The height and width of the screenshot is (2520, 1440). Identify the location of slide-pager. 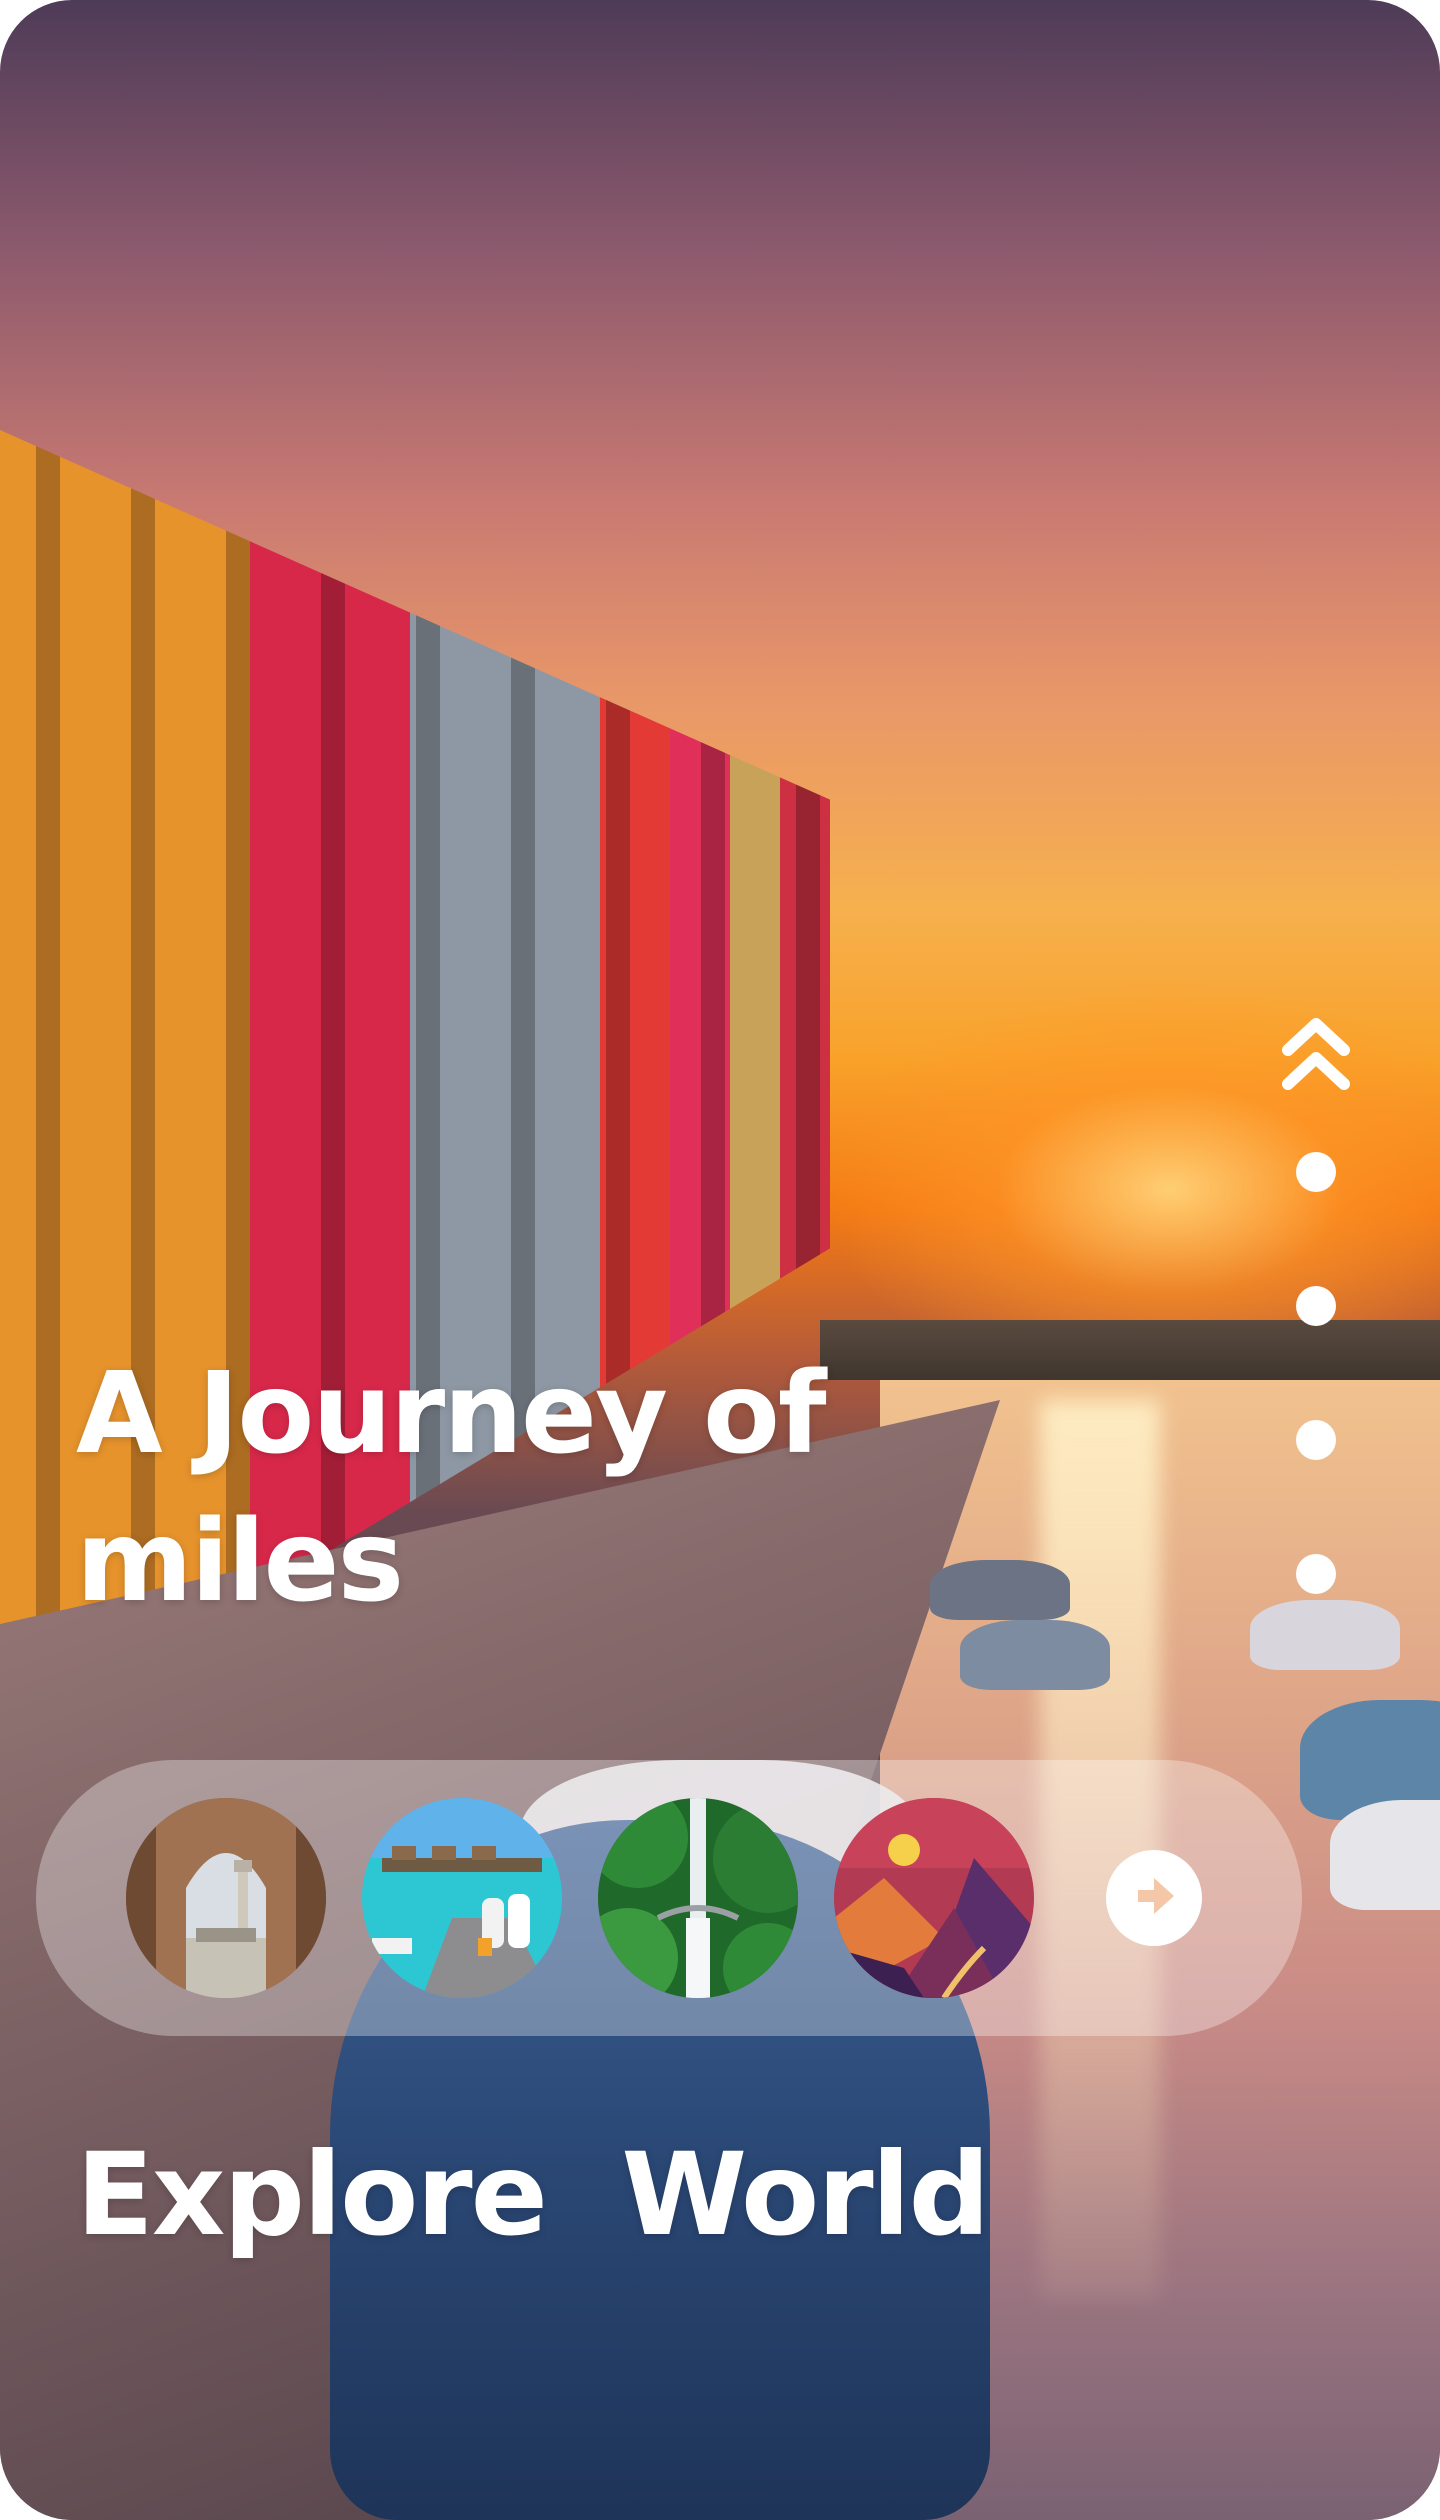
(1316, 1302).